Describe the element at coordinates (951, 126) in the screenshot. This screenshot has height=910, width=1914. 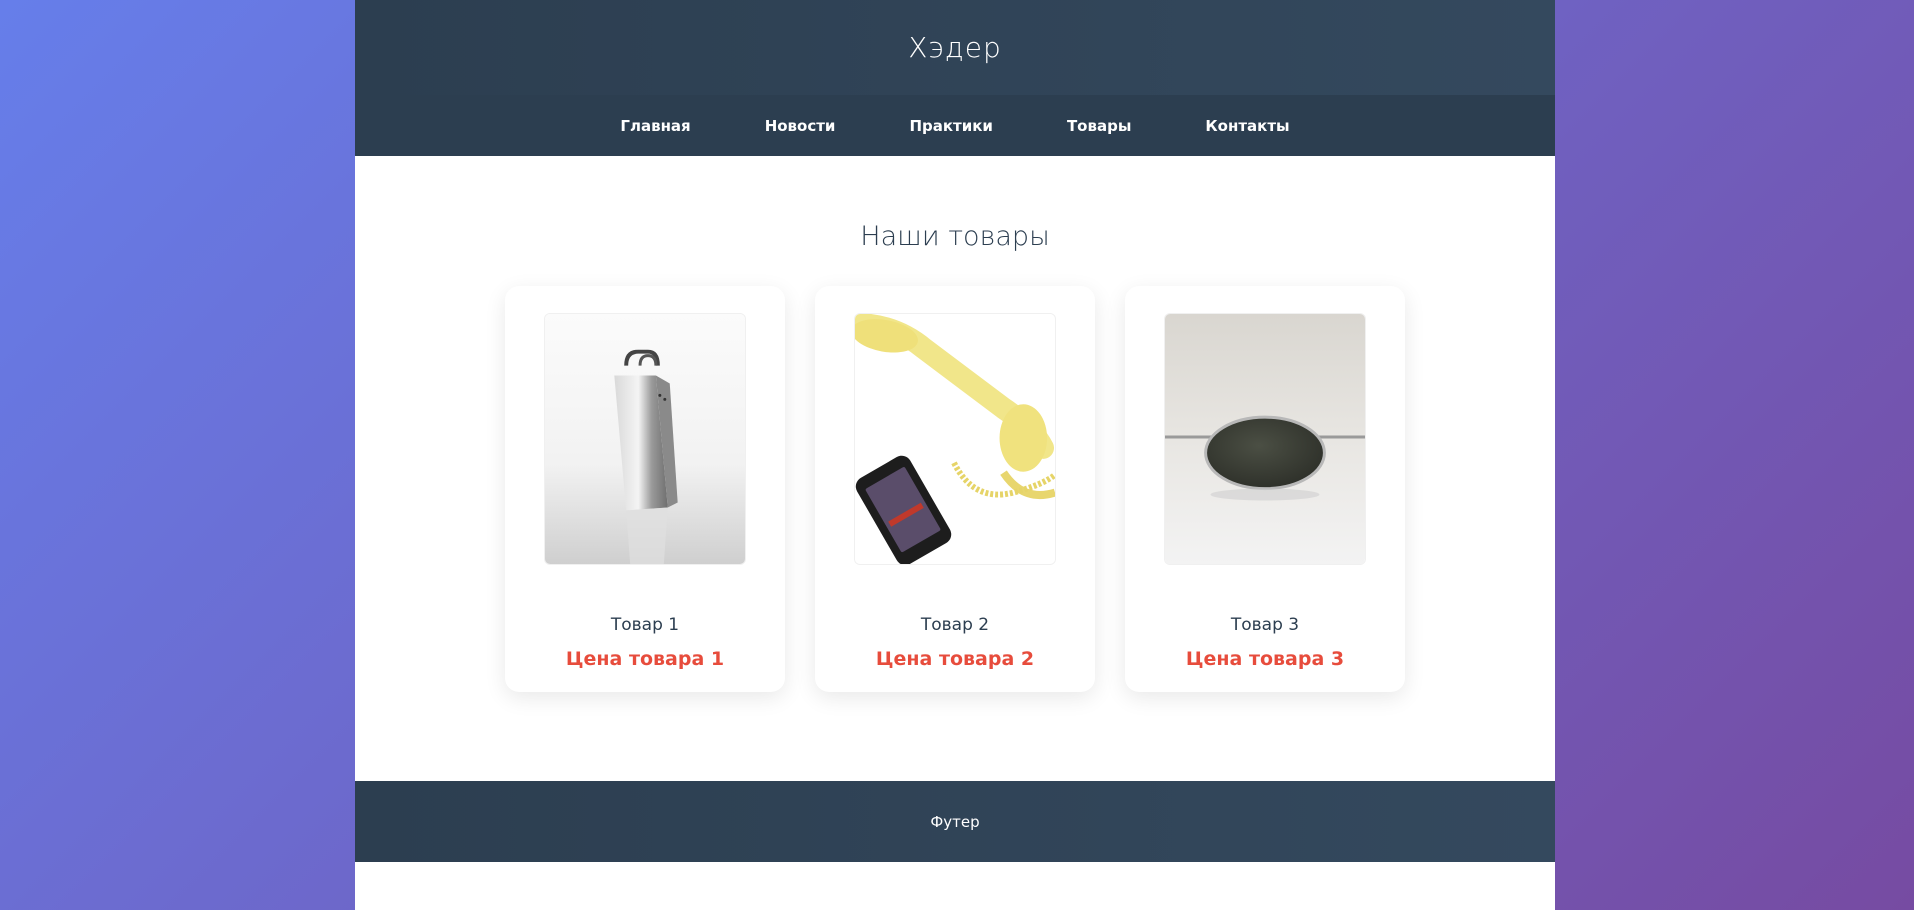
I see `nav-item-practices: Практики` at that location.